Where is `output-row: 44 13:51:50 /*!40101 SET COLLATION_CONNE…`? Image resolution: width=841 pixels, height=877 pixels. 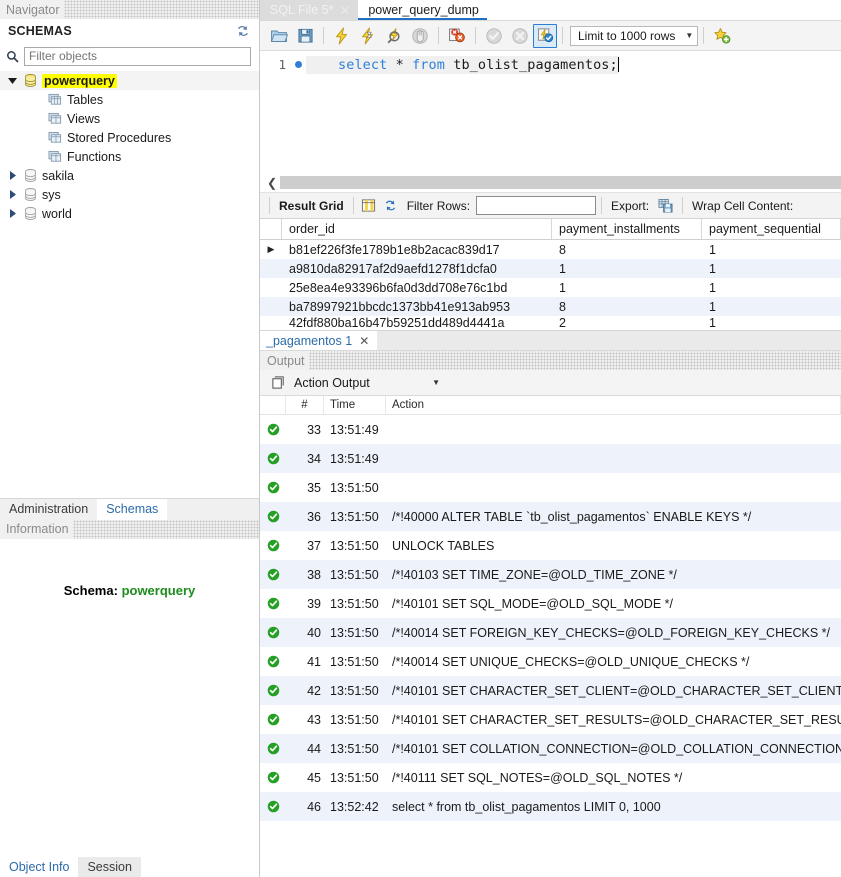 output-row: 44 13:51:50 /*!40101 SET COLLATION_CONNE… is located at coordinates (550, 748).